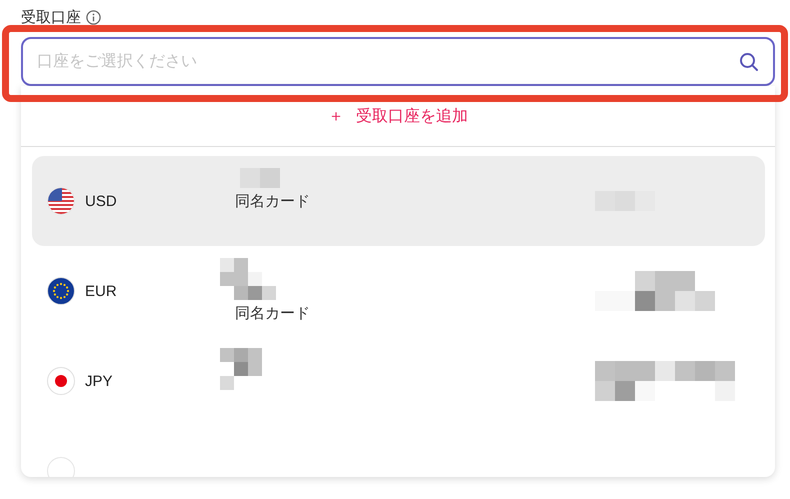  What do you see at coordinates (51, 17) in the screenshot?
I see `field-label: 受取口座` at bounding box center [51, 17].